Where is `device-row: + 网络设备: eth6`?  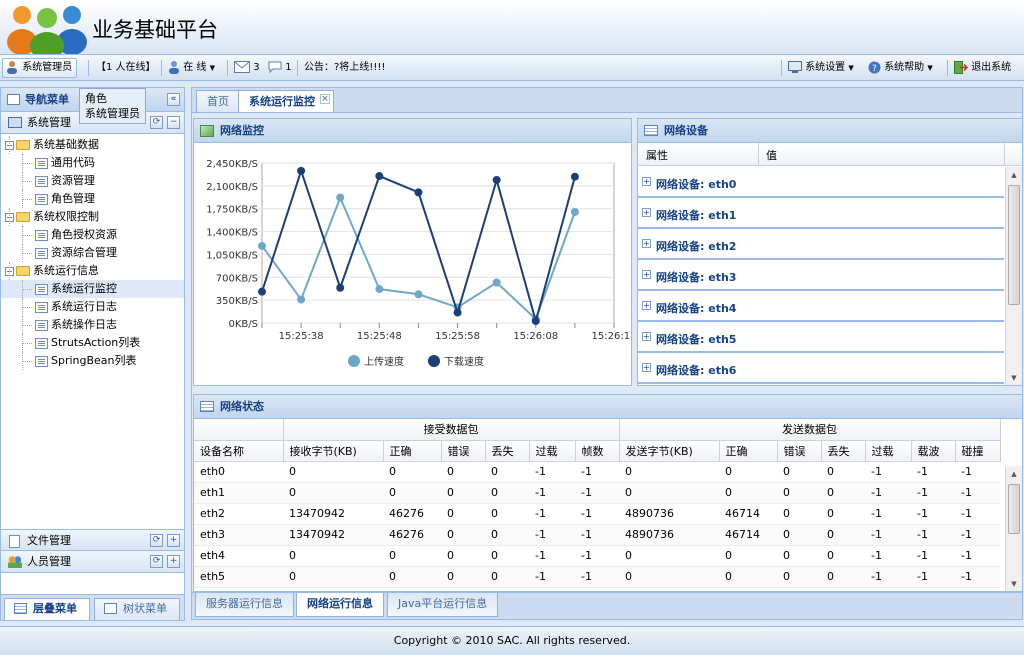
device-row: + 网络设备: eth6 is located at coordinates (821, 368).